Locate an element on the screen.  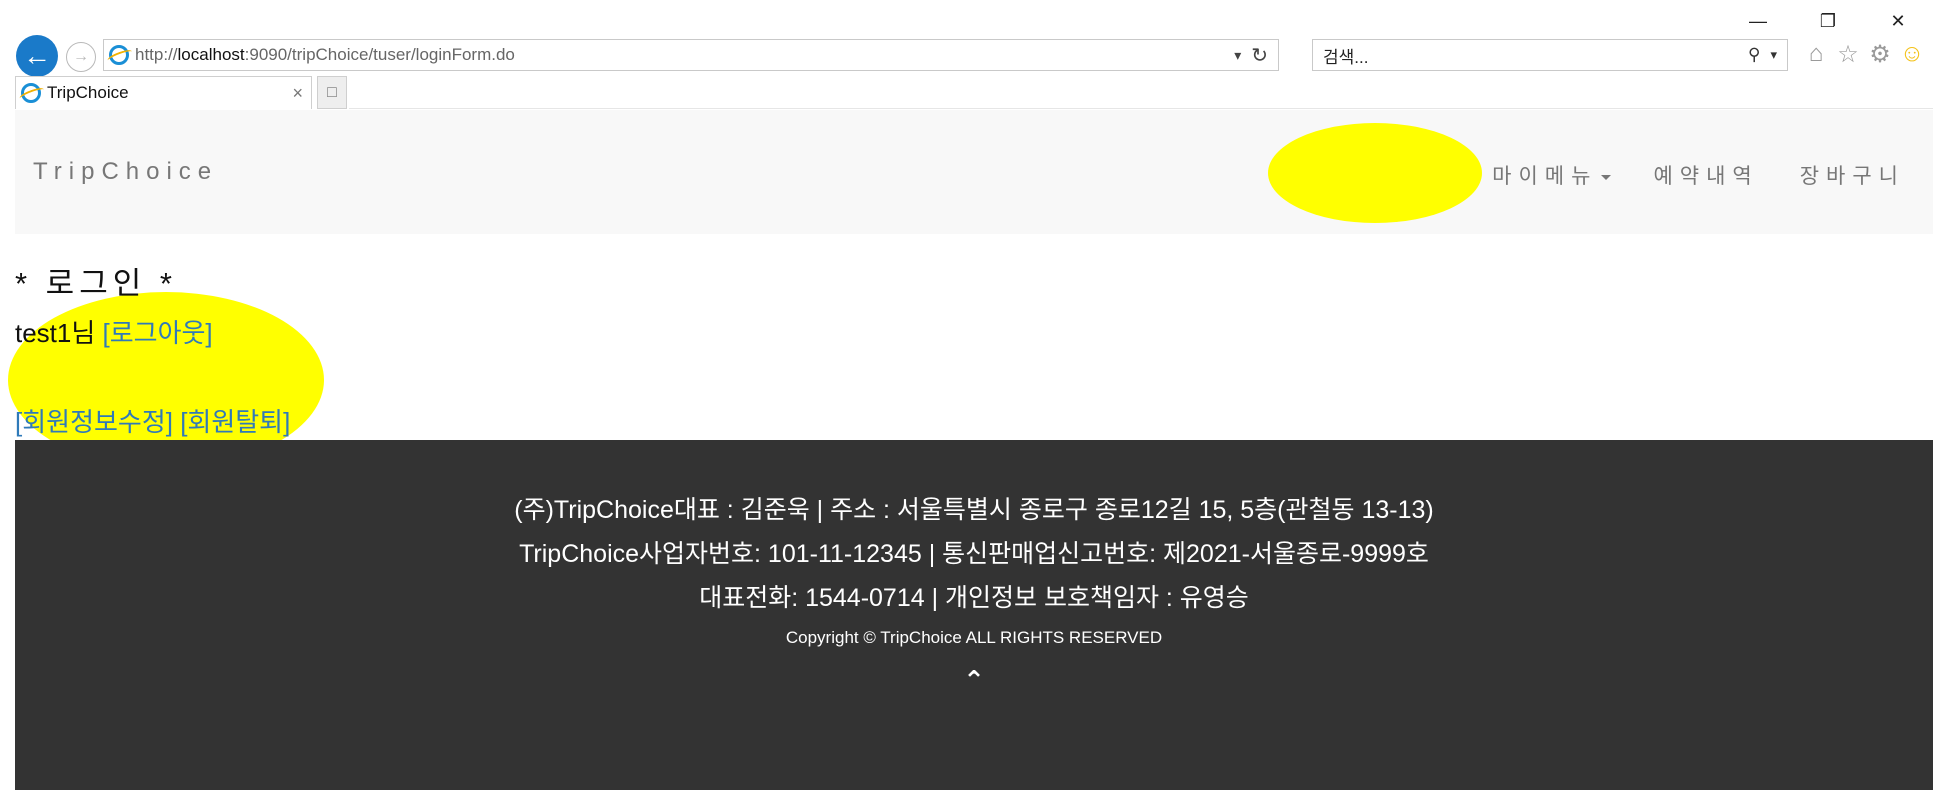
page-title: * 로그인 * is located at coordinates (96, 283).